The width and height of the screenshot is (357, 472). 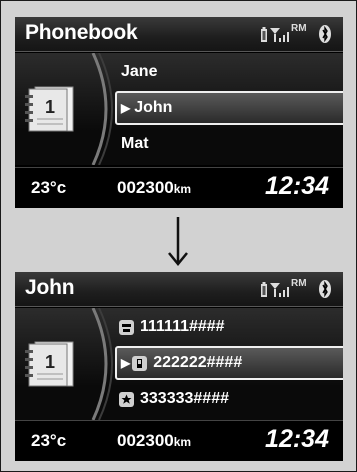 I want to click on list-item: Jane, so click(x=222, y=72).